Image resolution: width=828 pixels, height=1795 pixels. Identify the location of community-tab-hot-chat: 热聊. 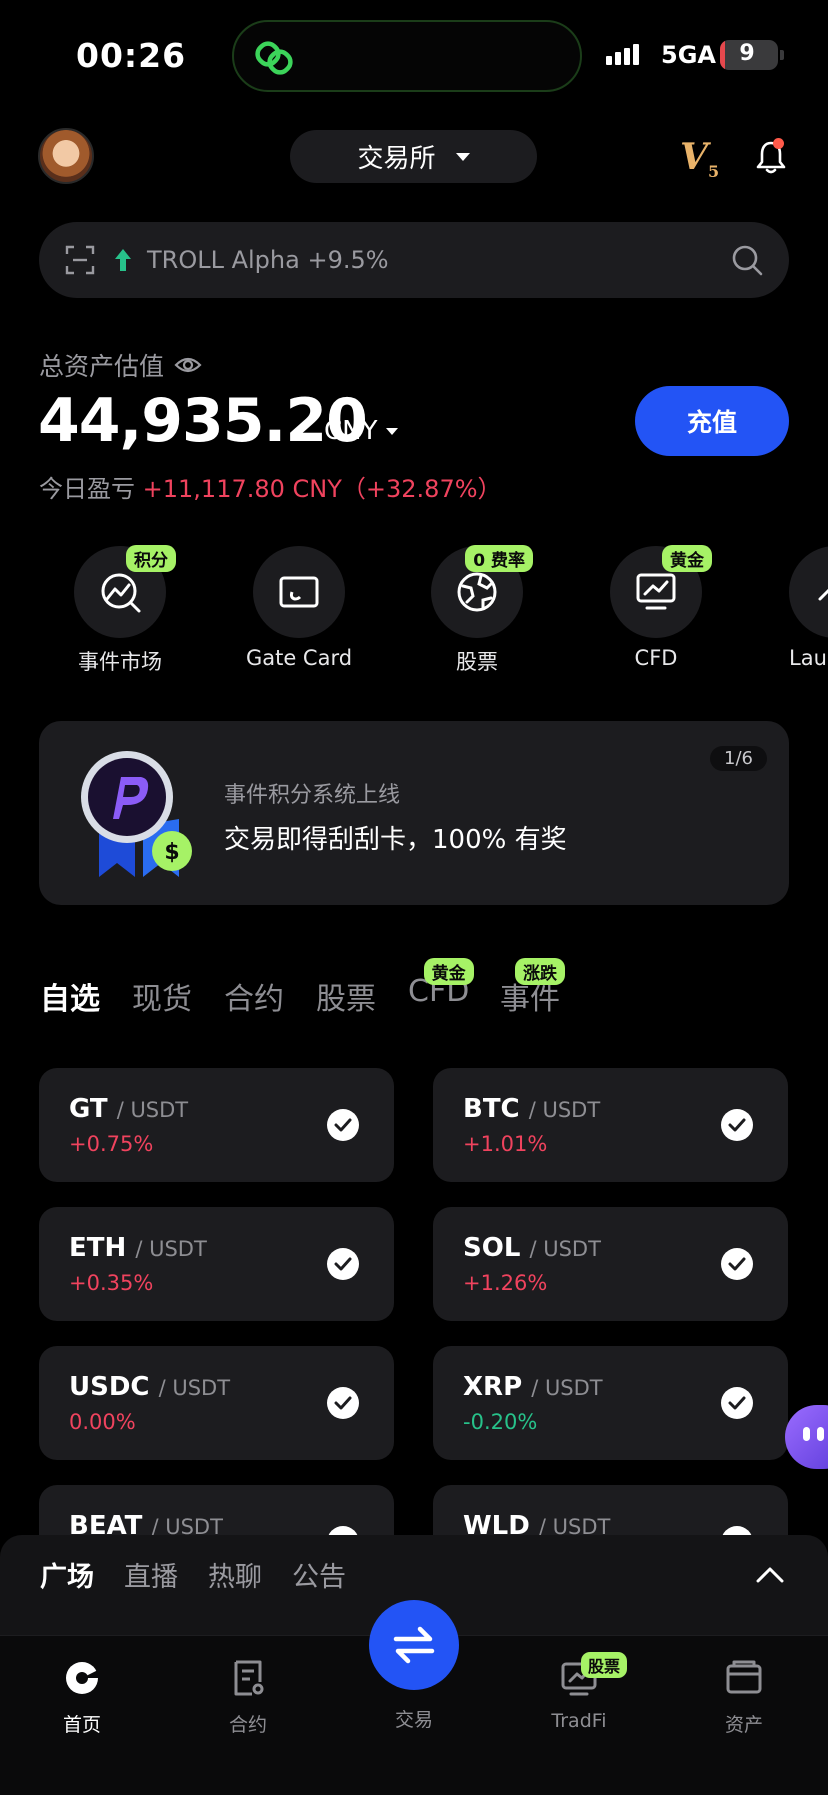
(235, 1574).